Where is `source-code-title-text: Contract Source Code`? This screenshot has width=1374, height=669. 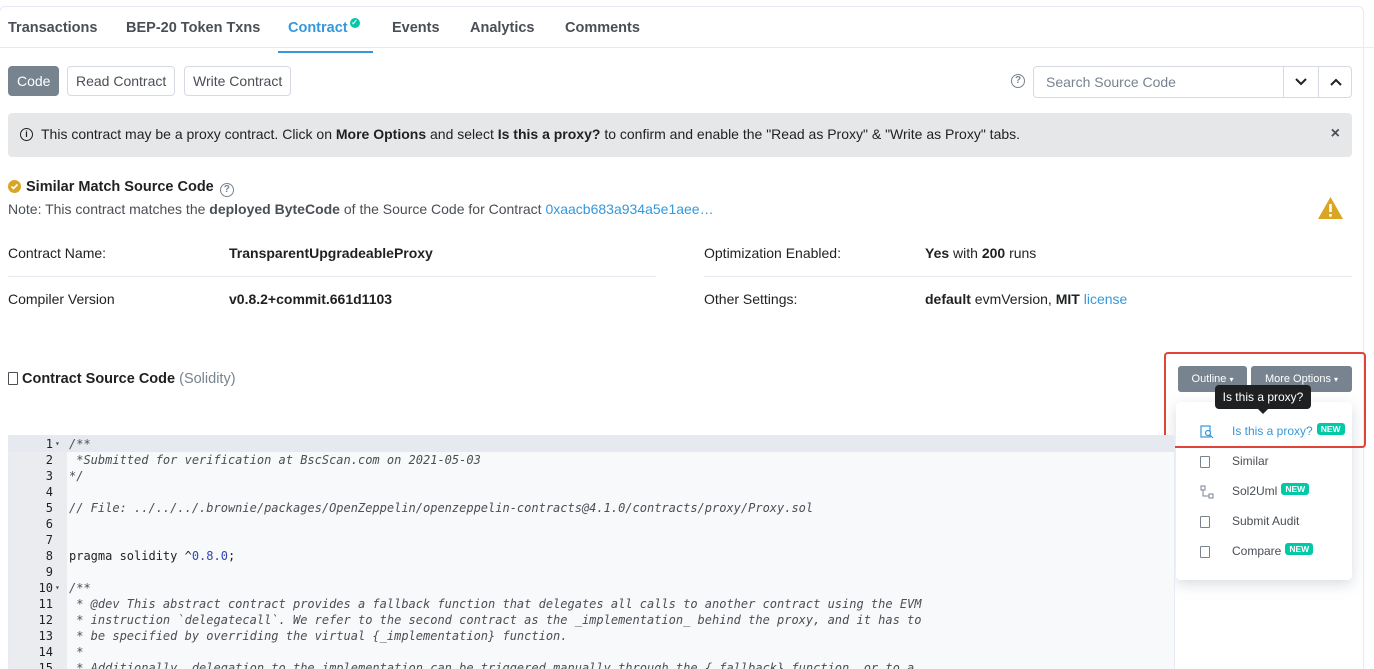 source-code-title-text: Contract Source Code is located at coordinates (99, 379).